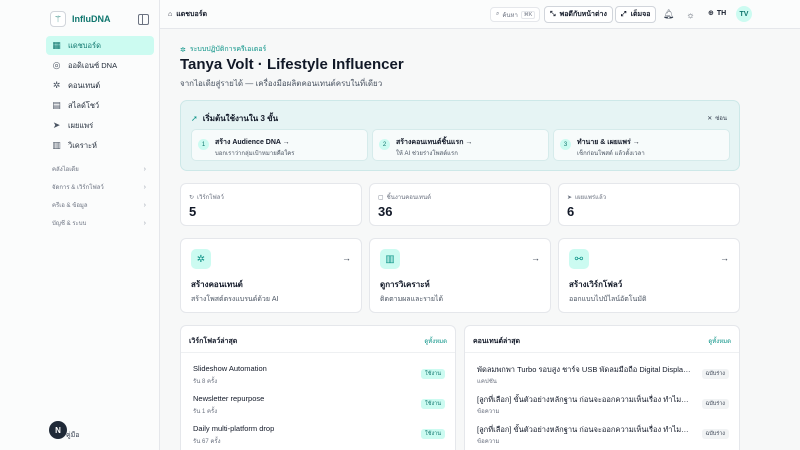 This screenshot has height=450, width=800. What do you see at coordinates (229, 398) in the screenshot?
I see `row-title: Newsletter repurpose` at bounding box center [229, 398].